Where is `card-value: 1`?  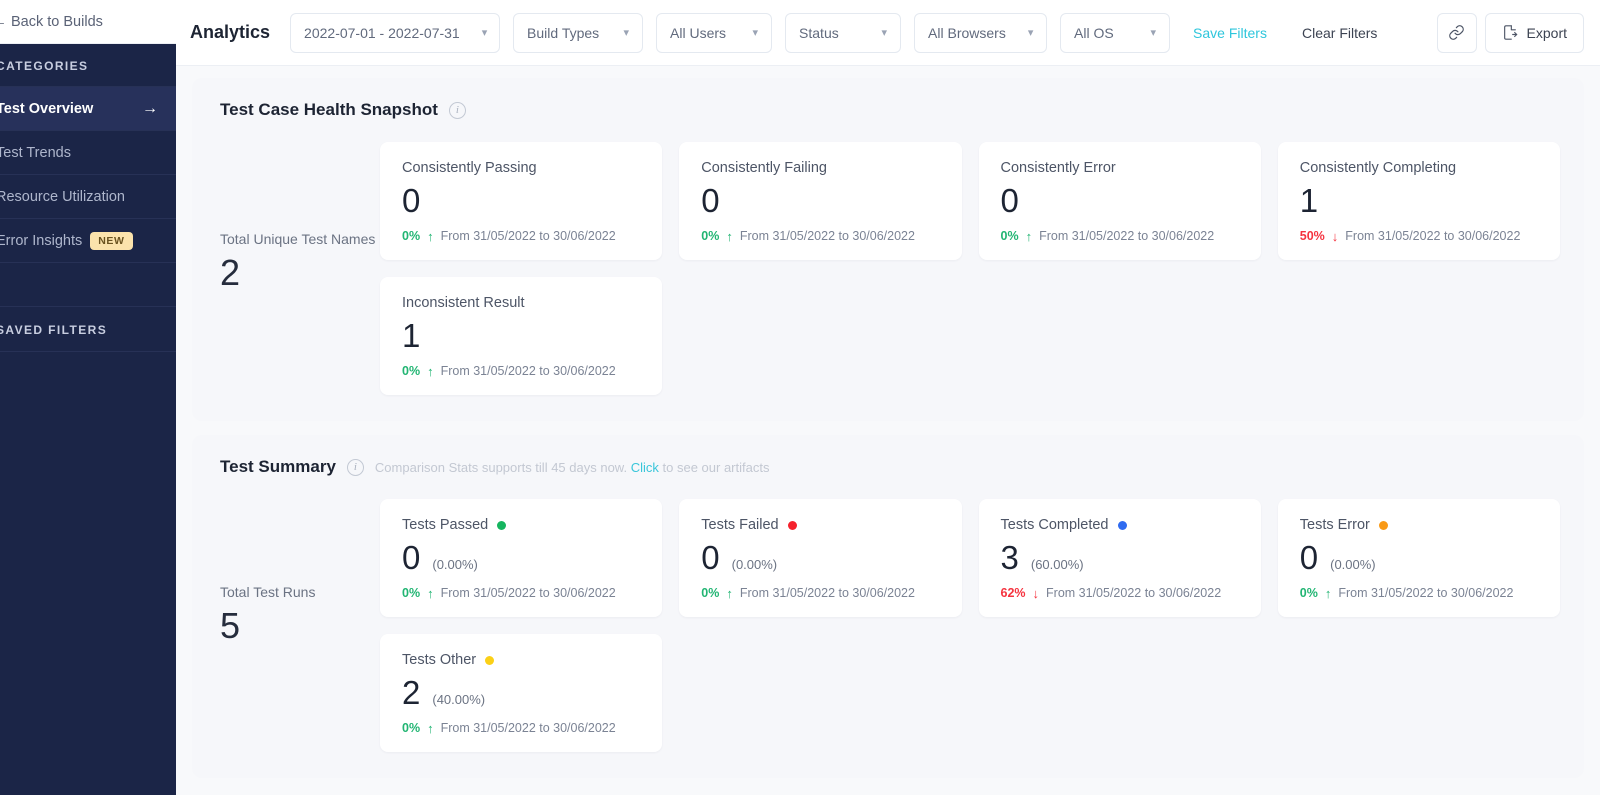 card-value: 1 is located at coordinates (1309, 200).